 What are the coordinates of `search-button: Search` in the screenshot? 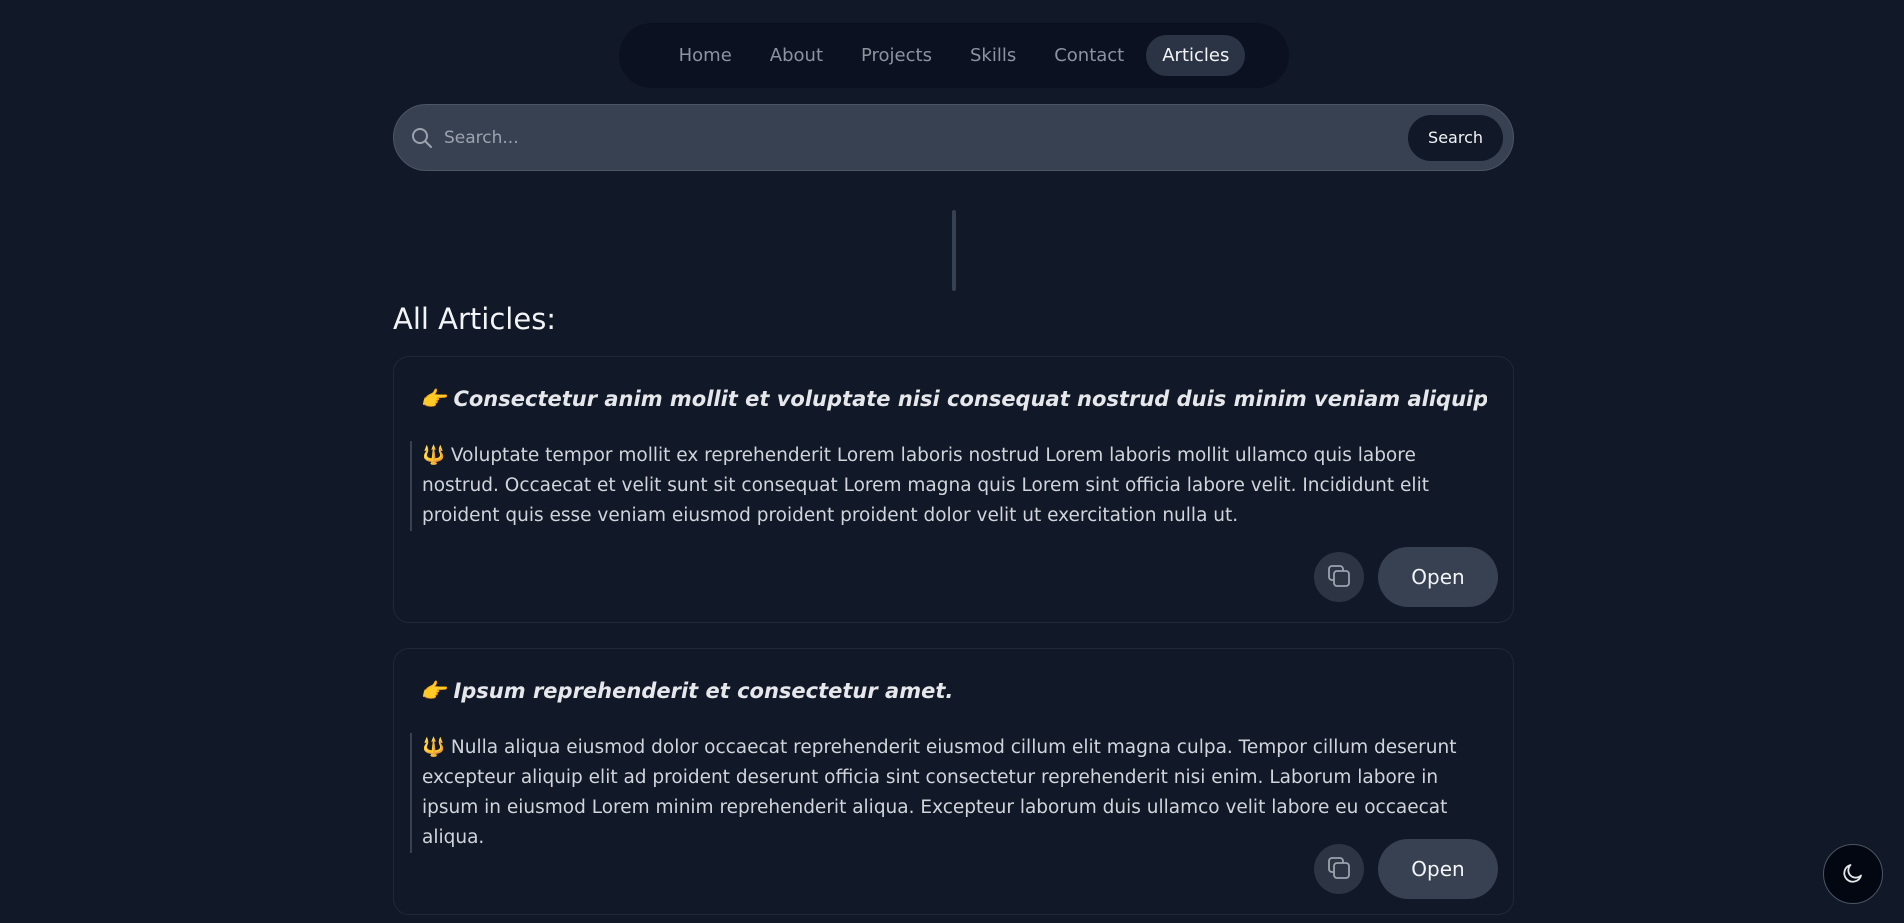 It's located at (1455, 137).